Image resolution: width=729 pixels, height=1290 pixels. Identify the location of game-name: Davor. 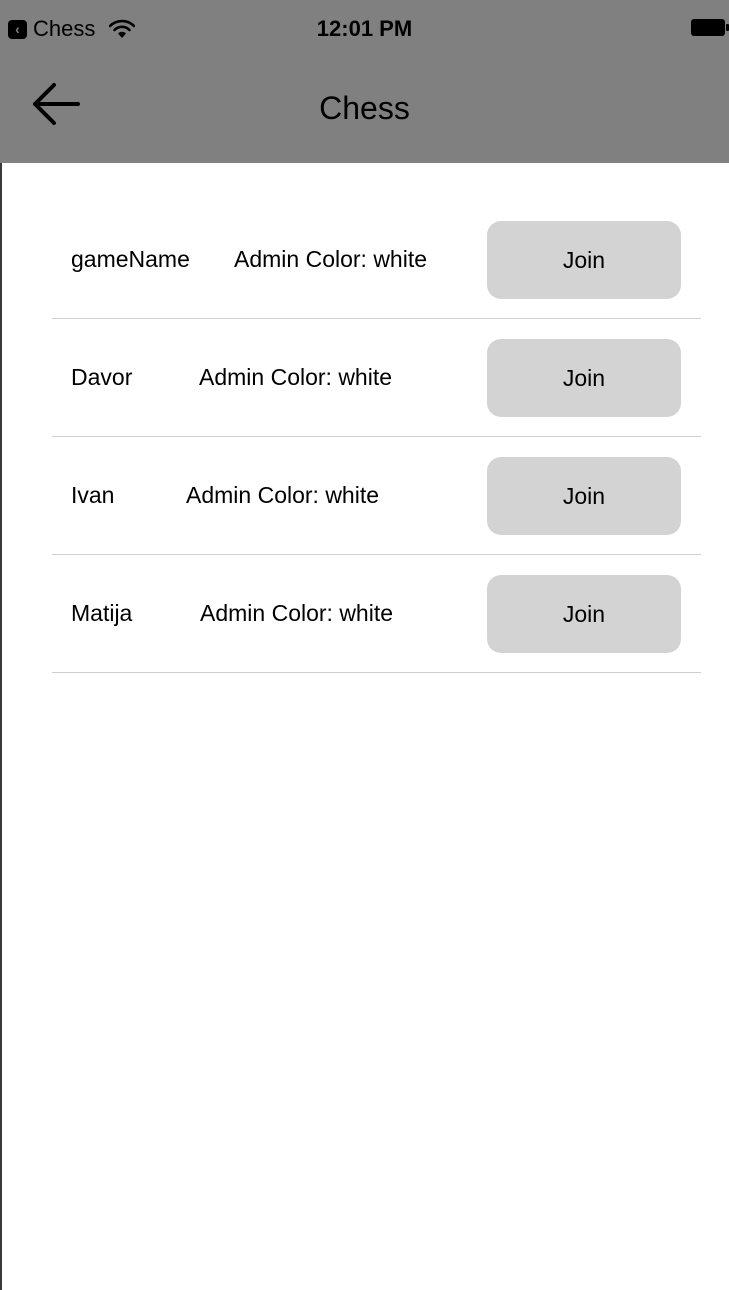
(102, 377).